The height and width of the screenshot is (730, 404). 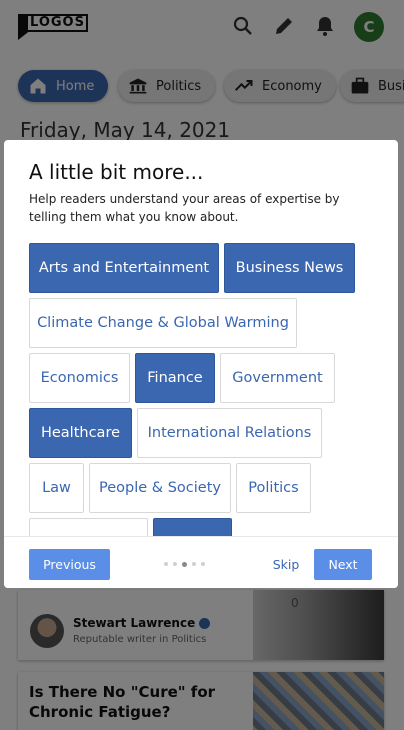 What do you see at coordinates (229, 433) in the screenshot?
I see `topic-button-international-relations: International Relations` at bounding box center [229, 433].